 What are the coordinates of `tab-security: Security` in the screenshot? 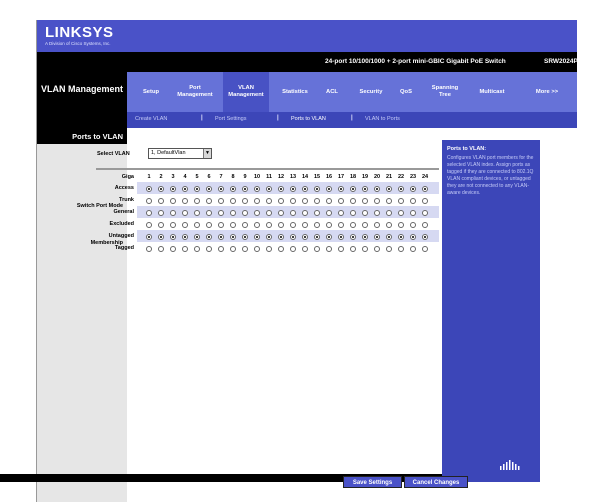 It's located at (371, 92).